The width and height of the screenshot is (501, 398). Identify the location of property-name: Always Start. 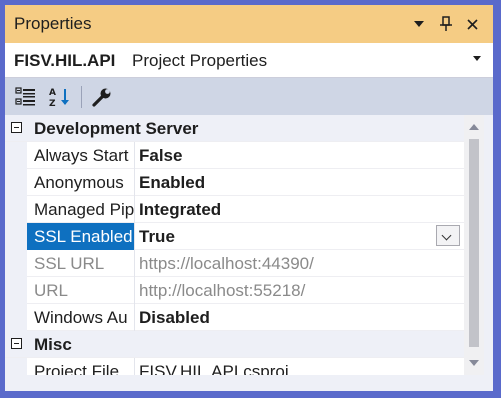
(81, 155).